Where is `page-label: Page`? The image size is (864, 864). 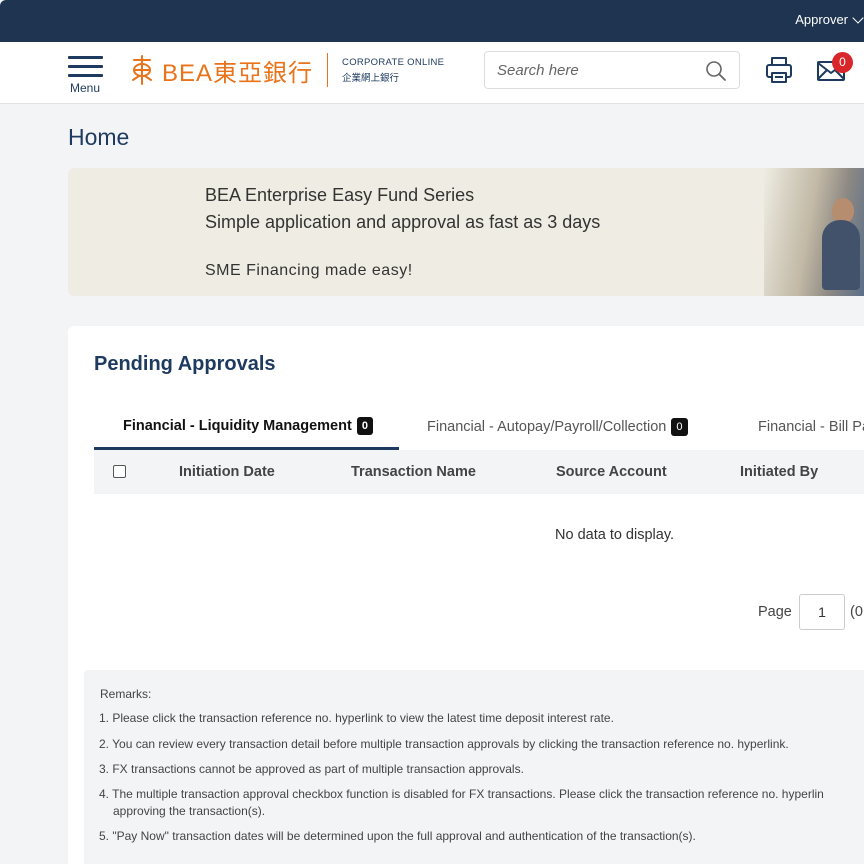
page-label: Page is located at coordinates (775, 612).